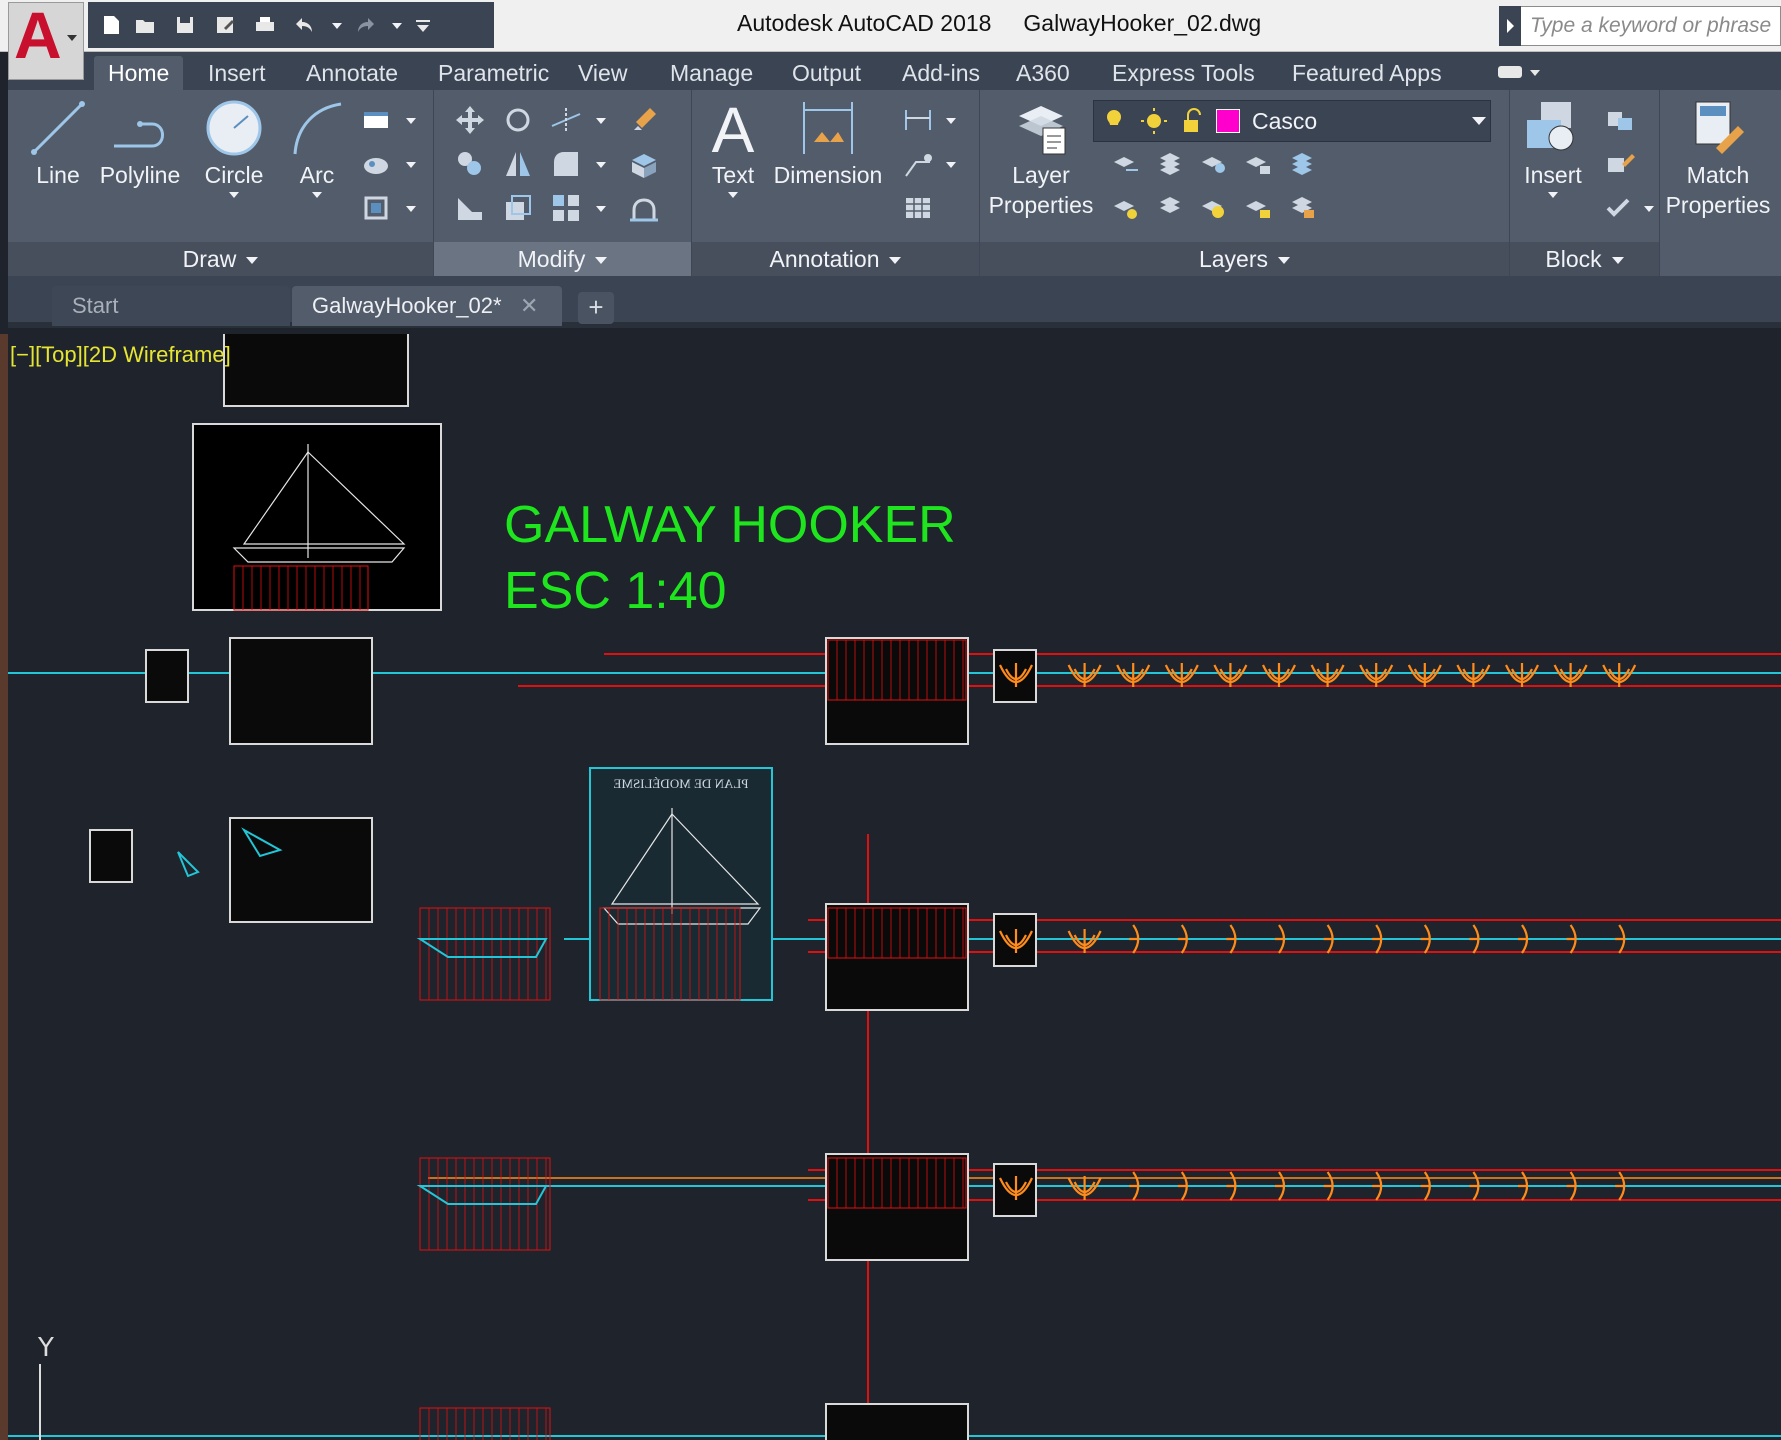 This screenshot has height=1440, width=1781. I want to click on boundary-icon, so click(376, 208).